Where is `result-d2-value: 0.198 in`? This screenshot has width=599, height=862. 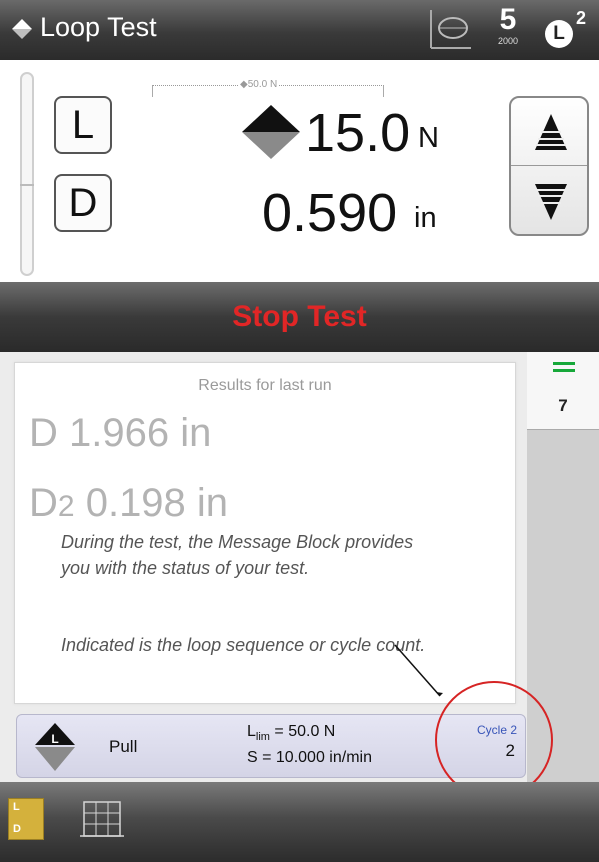
result-d2-value: 0.198 in is located at coordinates (157, 503).